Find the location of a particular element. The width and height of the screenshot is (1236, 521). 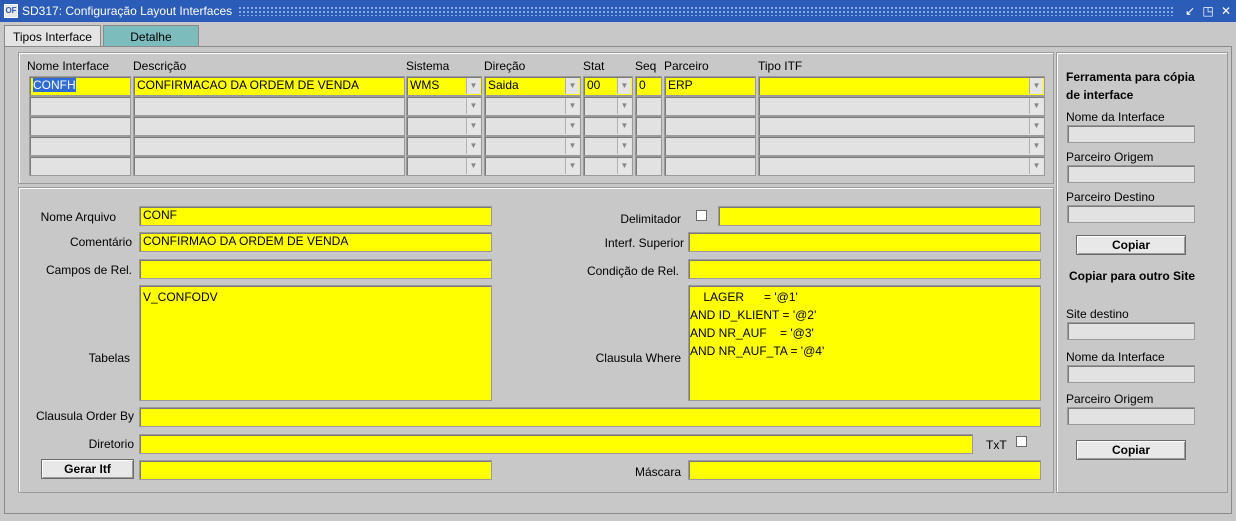

minimize-icon: ↙ is located at coordinates (1190, 11).